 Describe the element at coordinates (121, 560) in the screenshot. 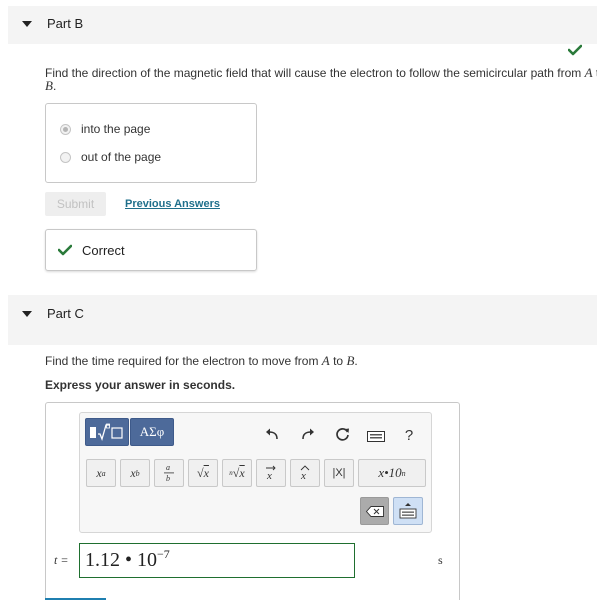

I see `answer-mantissa: 1.12 • 10` at that location.